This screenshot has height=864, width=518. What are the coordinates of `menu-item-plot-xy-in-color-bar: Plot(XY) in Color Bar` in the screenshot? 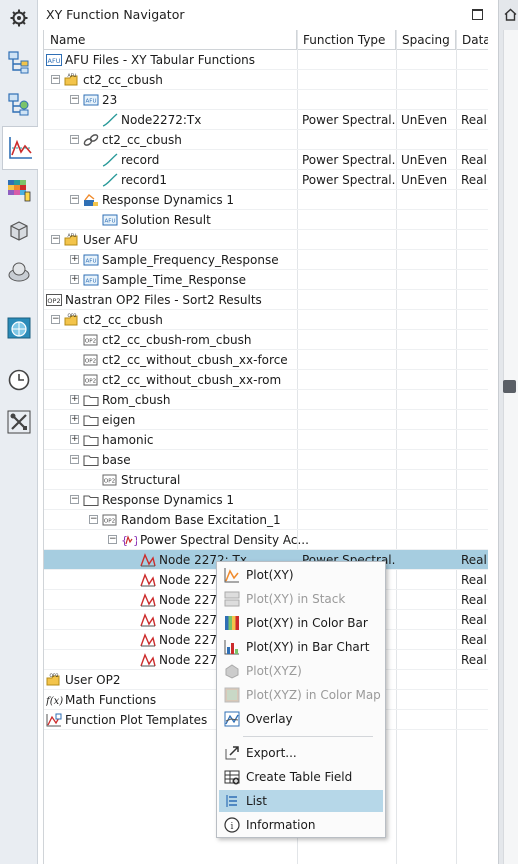 It's located at (301, 623).